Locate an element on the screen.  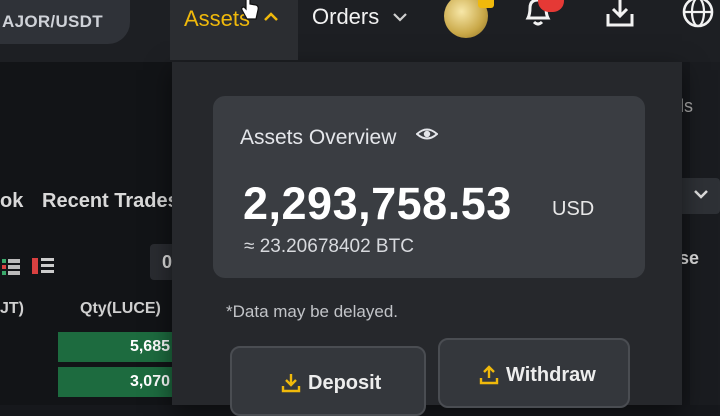
qty-cell: 5,685 is located at coordinates (149, 346).